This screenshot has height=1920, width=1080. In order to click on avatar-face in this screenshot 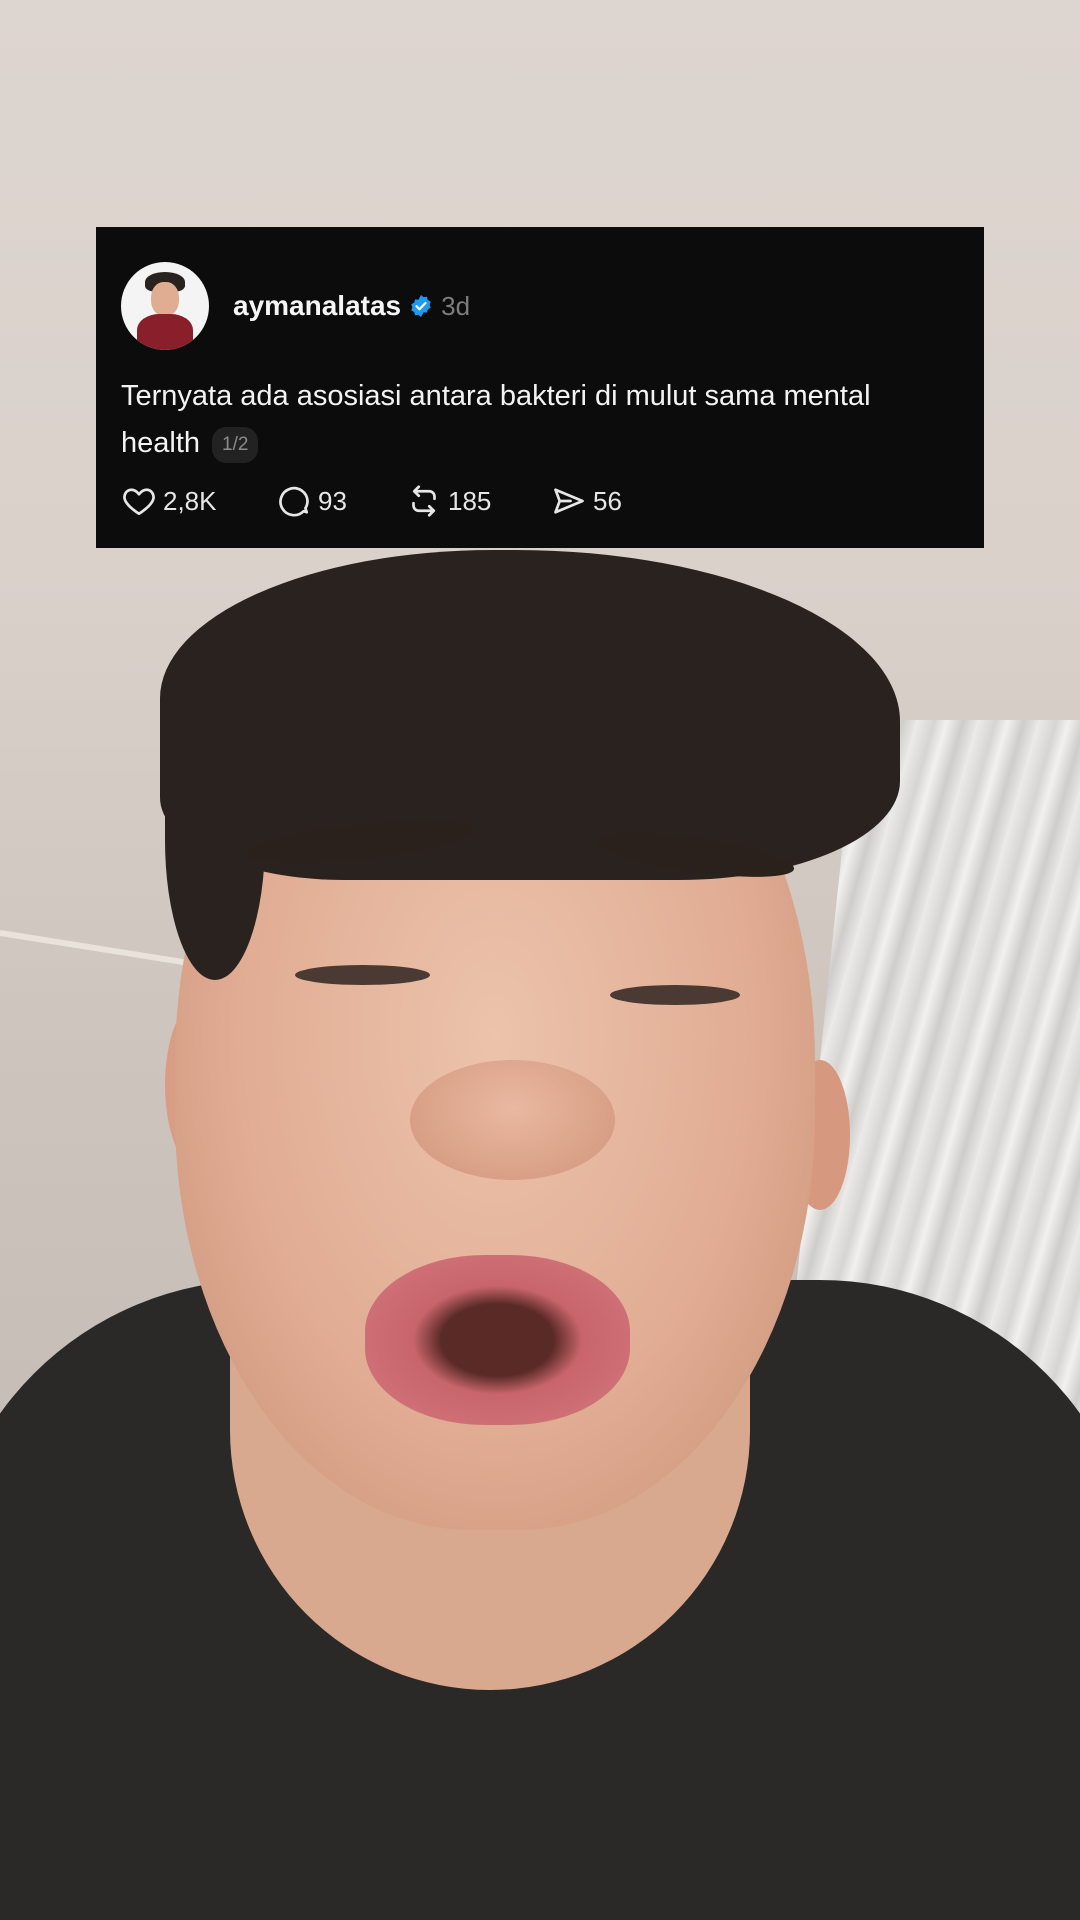, I will do `click(165, 299)`.